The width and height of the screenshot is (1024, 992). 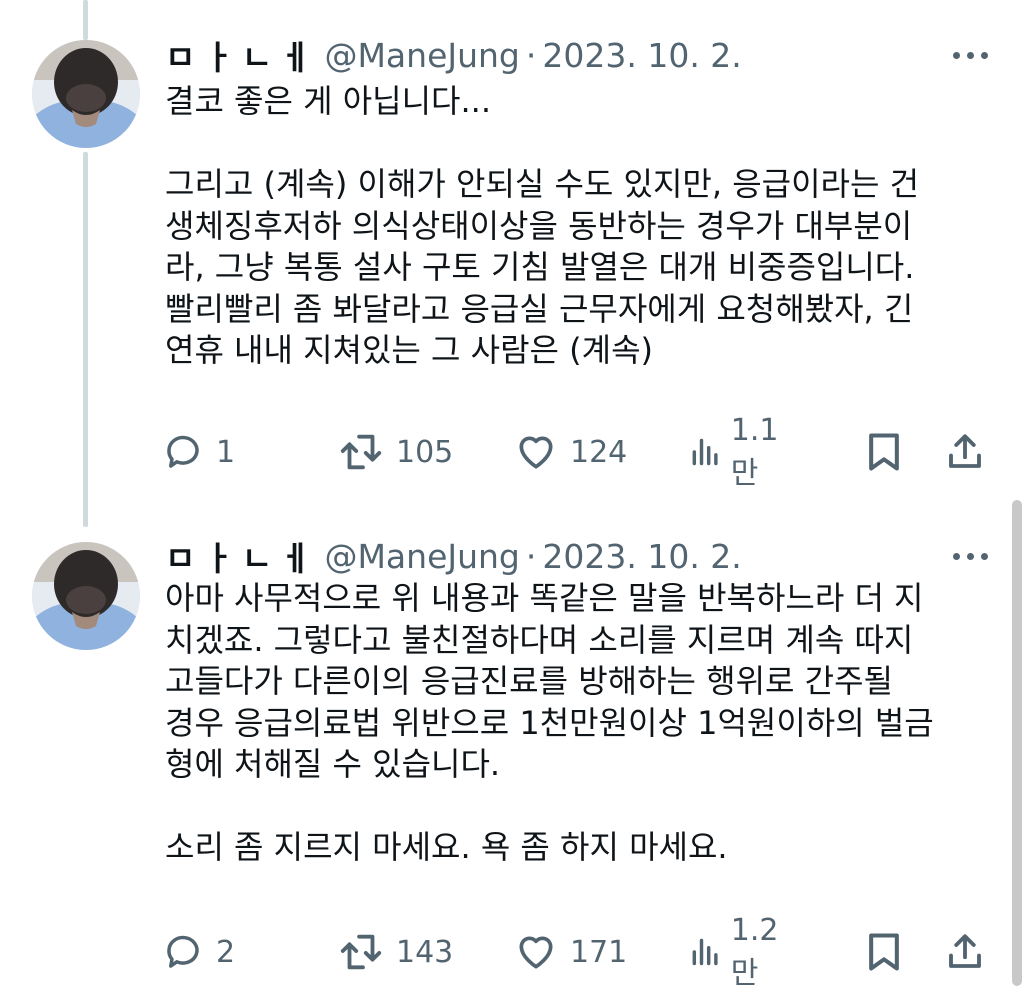 I want to click on tweet-text-line: 그리고 (계속) 이해가 안되실 수도 있지만, 응급이라는 건, so click(x=542, y=184).